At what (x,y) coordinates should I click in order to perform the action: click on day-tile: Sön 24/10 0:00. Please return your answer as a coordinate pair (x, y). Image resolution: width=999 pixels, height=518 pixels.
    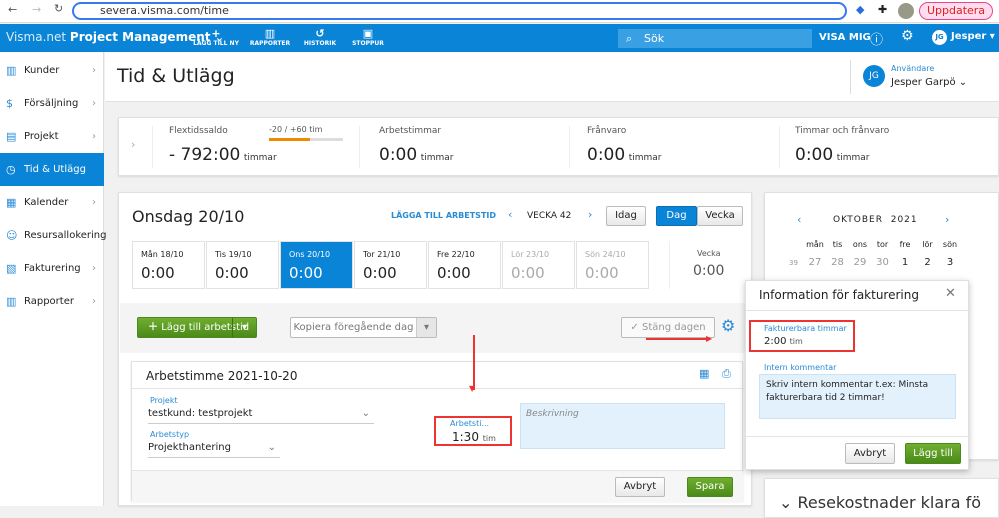
    Looking at the image, I should click on (612, 265).